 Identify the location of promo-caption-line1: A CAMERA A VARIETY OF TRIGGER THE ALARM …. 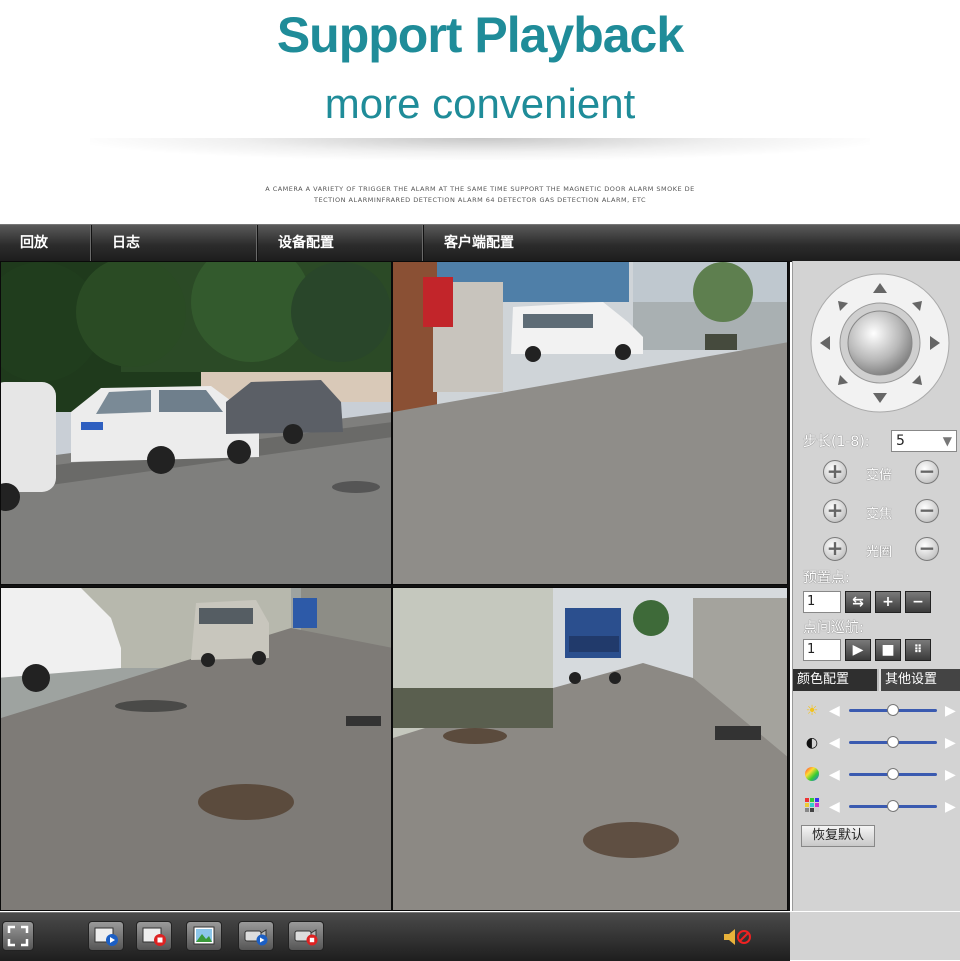
(480, 189).